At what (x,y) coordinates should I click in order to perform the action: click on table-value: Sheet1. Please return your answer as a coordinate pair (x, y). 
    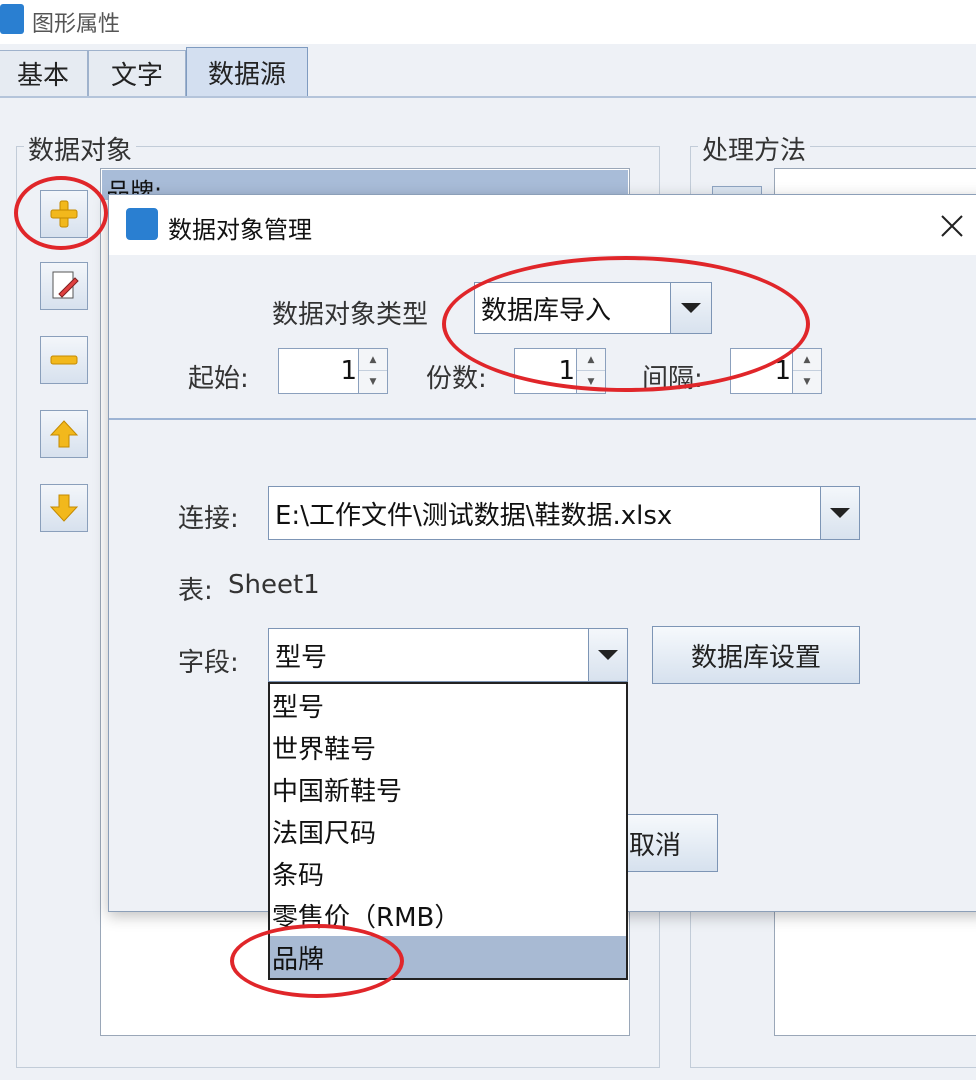
    Looking at the image, I should click on (274, 585).